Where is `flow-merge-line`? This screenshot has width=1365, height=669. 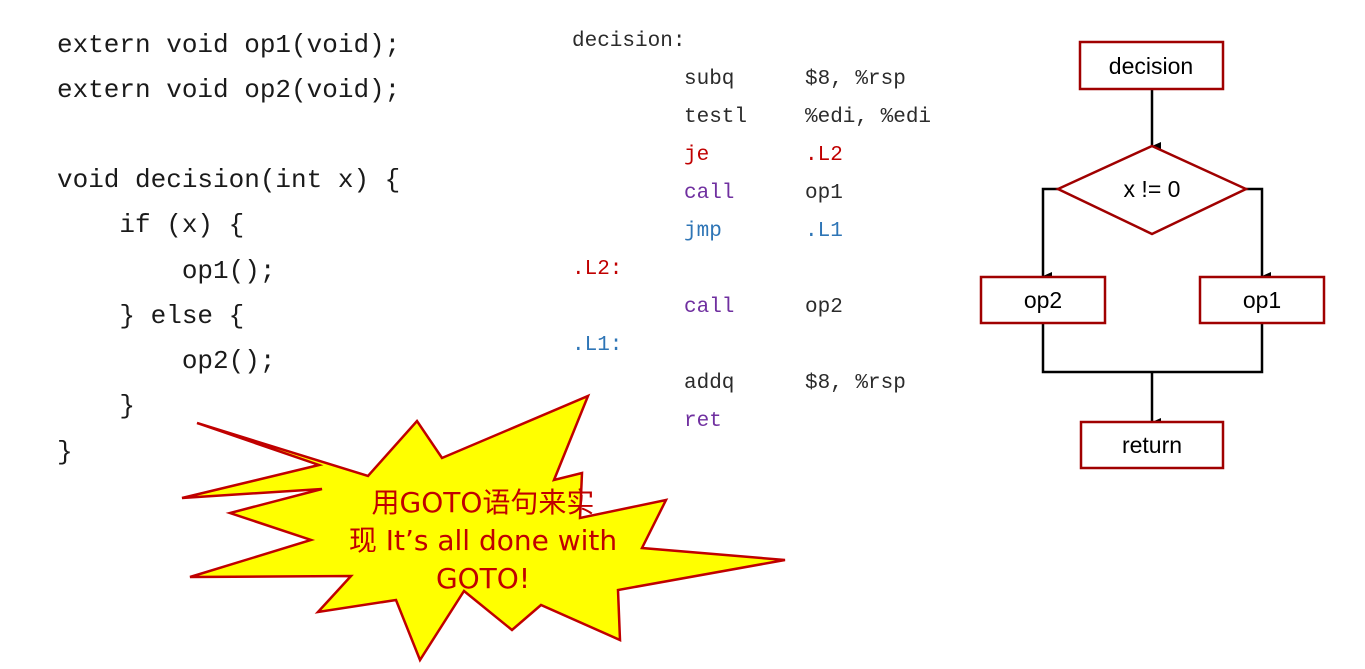 flow-merge-line is located at coordinates (1152, 348).